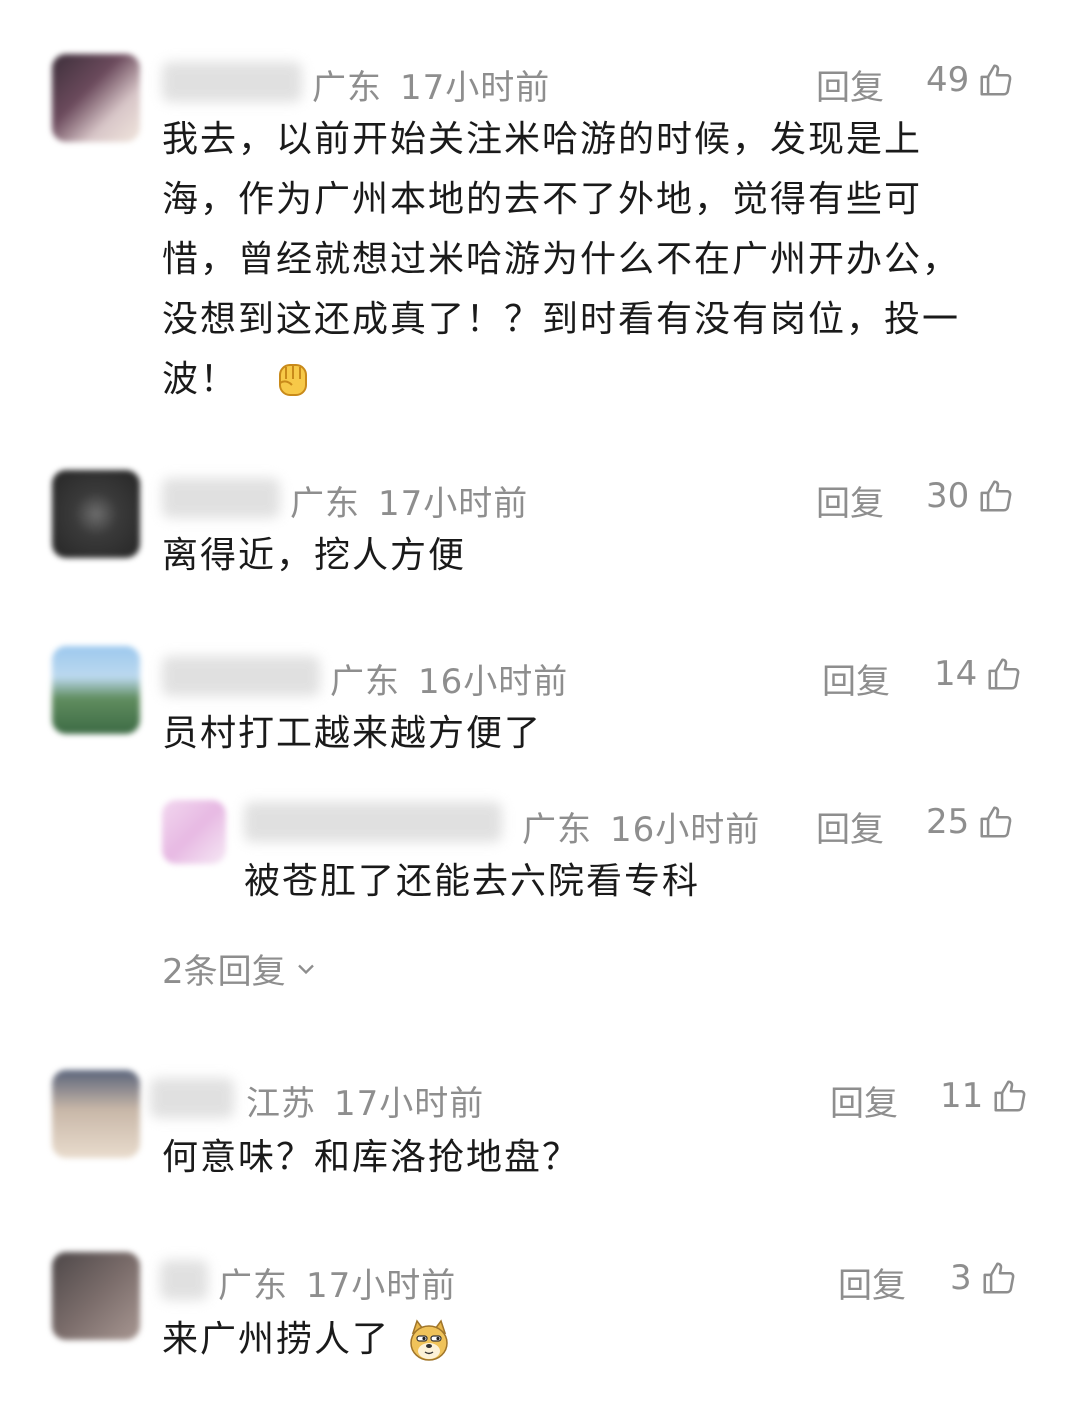 This screenshot has height=1419, width=1080. What do you see at coordinates (602, 1158) in the screenshot?
I see `comment-text: 何意味？和库洛抢地盘？` at bounding box center [602, 1158].